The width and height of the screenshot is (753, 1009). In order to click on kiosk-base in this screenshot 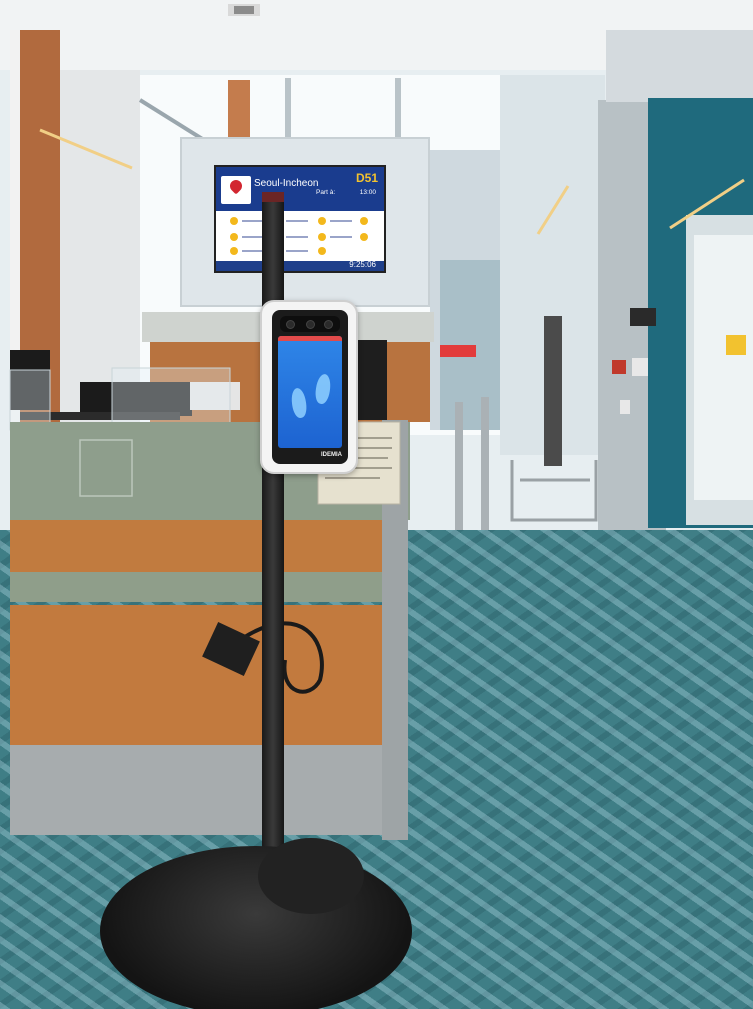, I will do `click(256, 927)`.